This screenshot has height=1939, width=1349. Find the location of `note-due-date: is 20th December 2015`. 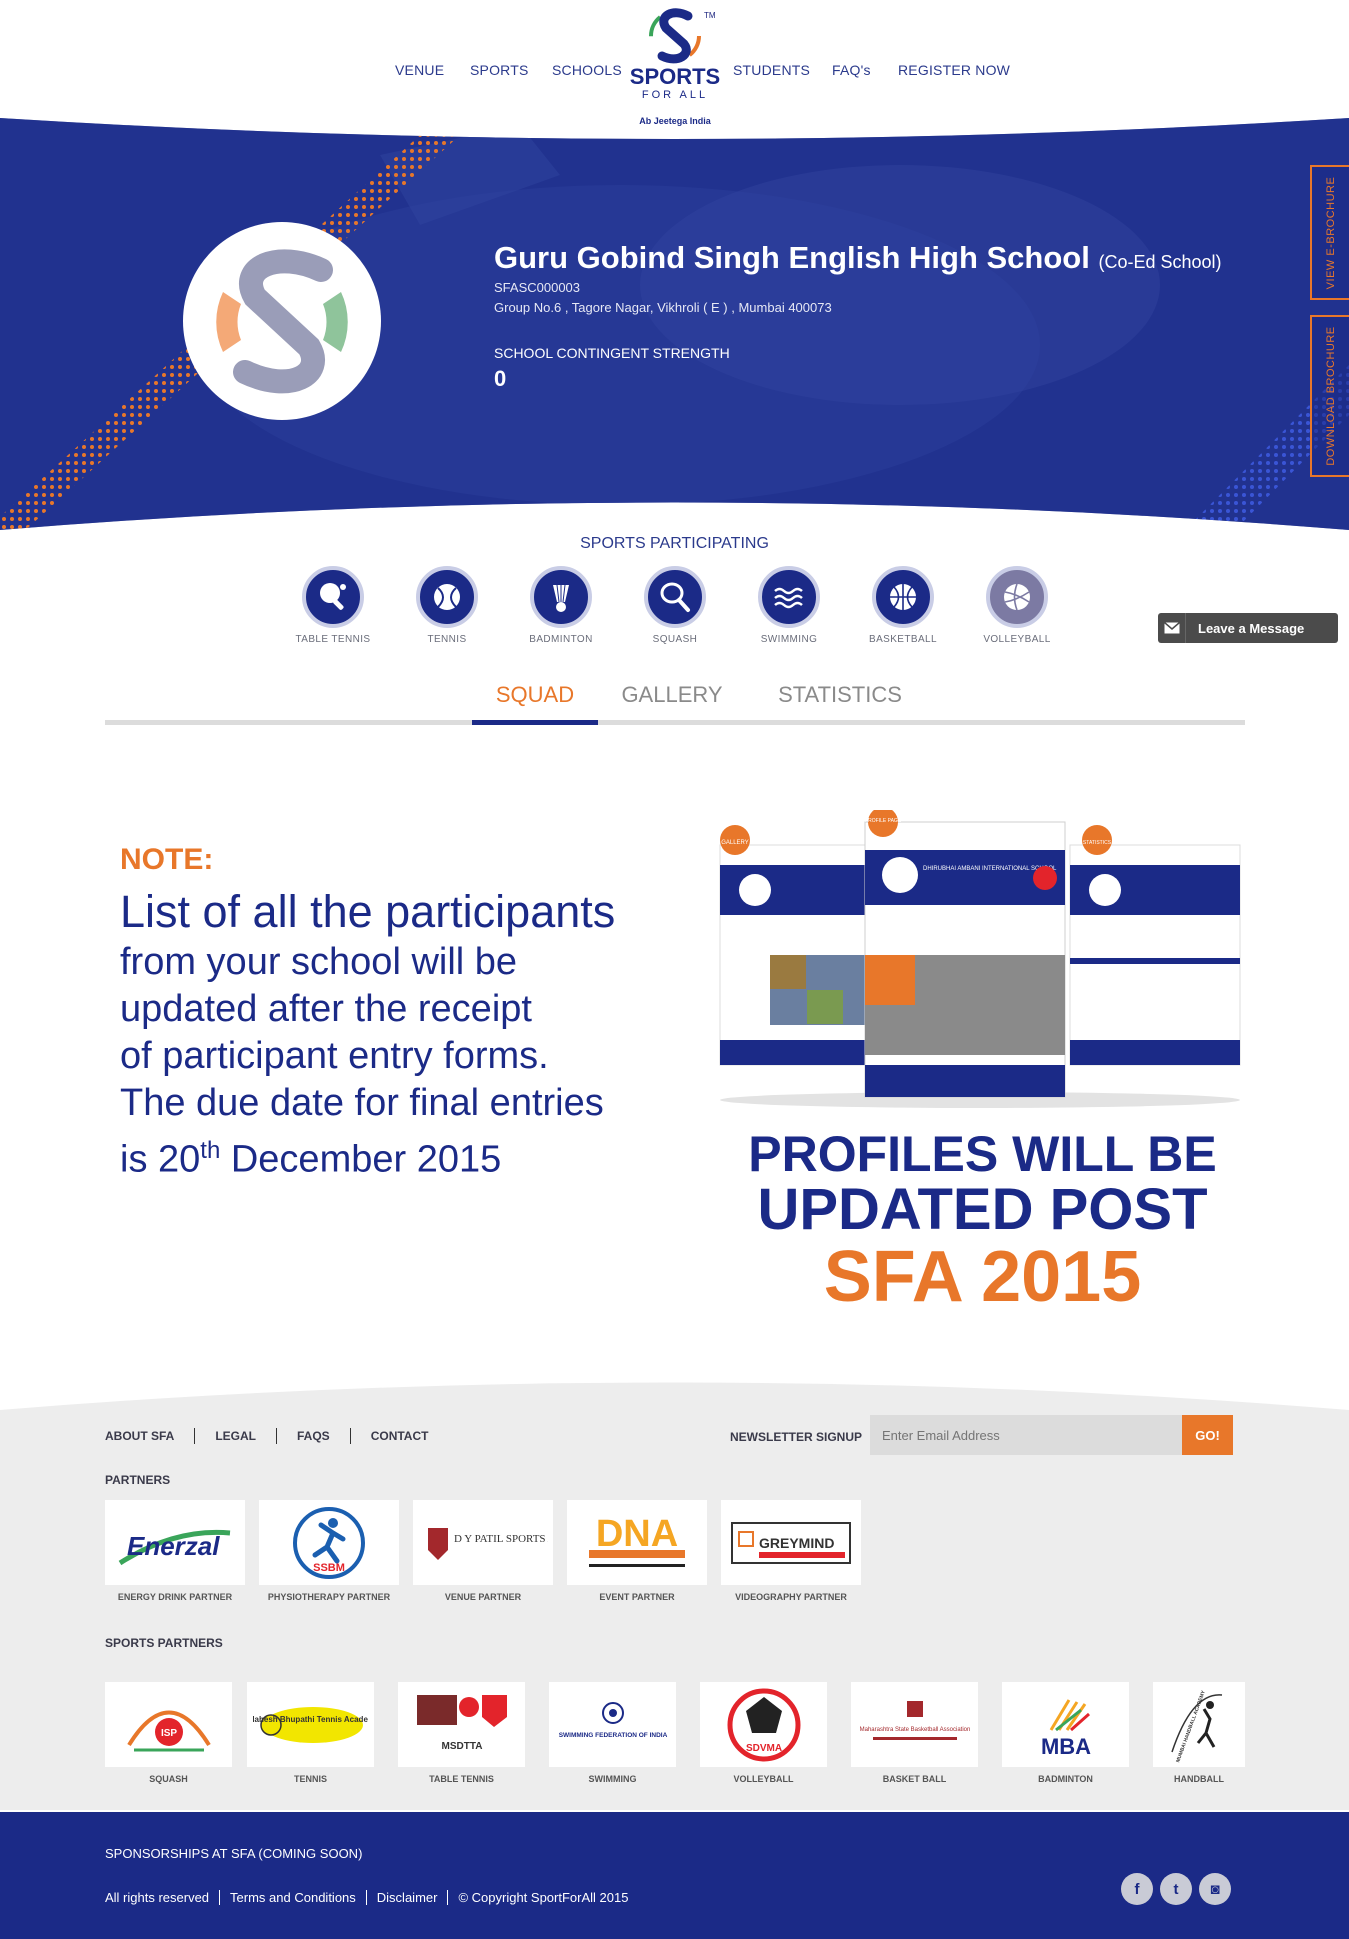

note-due-date: is 20th December 2015 is located at coordinates (400, 1155).